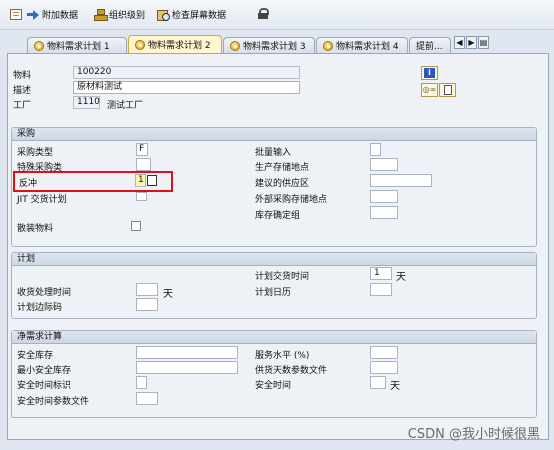  Describe the element at coordinates (35, 356) in the screenshot. I see `safety-stock-label: 安全库存` at that location.